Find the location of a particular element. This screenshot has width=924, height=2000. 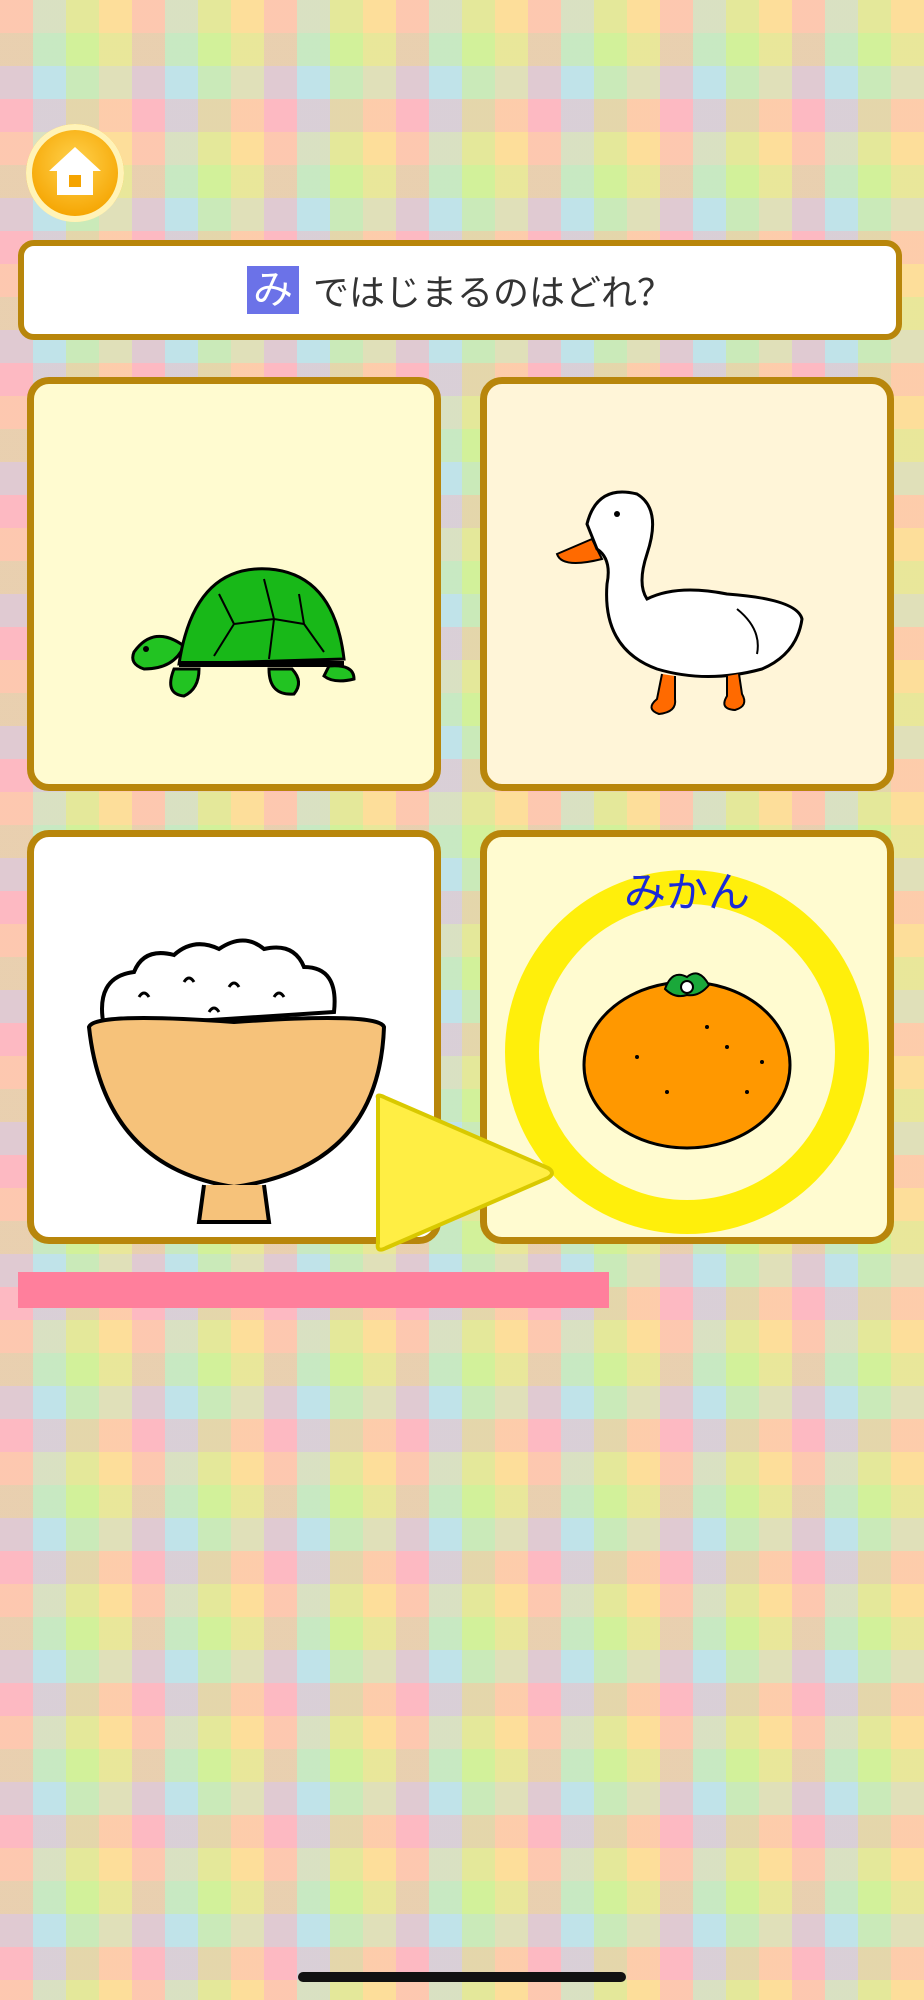

duck-icon is located at coordinates (679, 603).